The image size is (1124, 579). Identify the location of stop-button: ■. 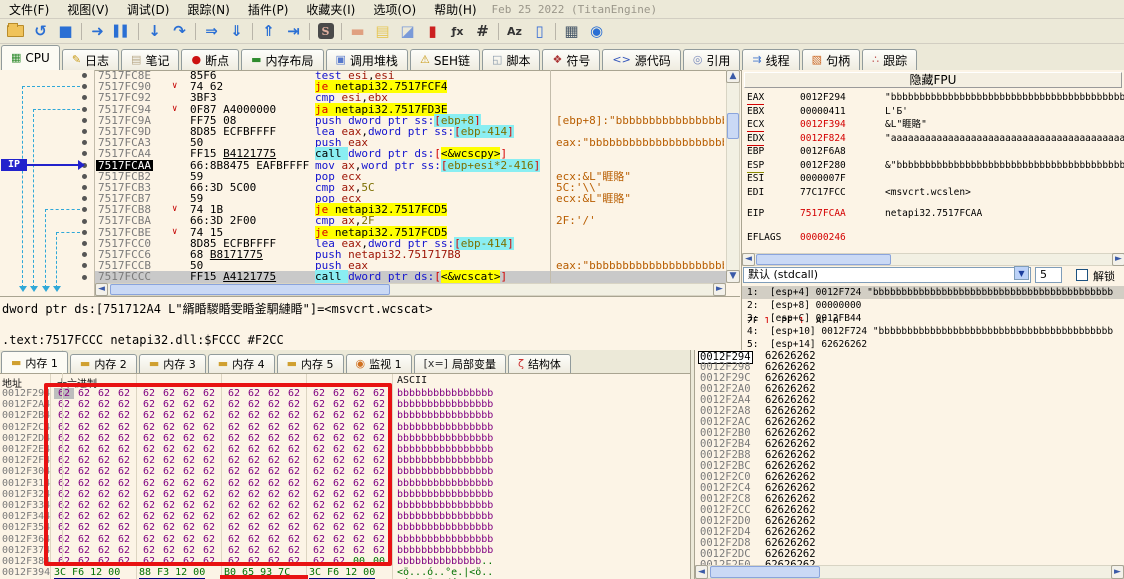
(65, 31).